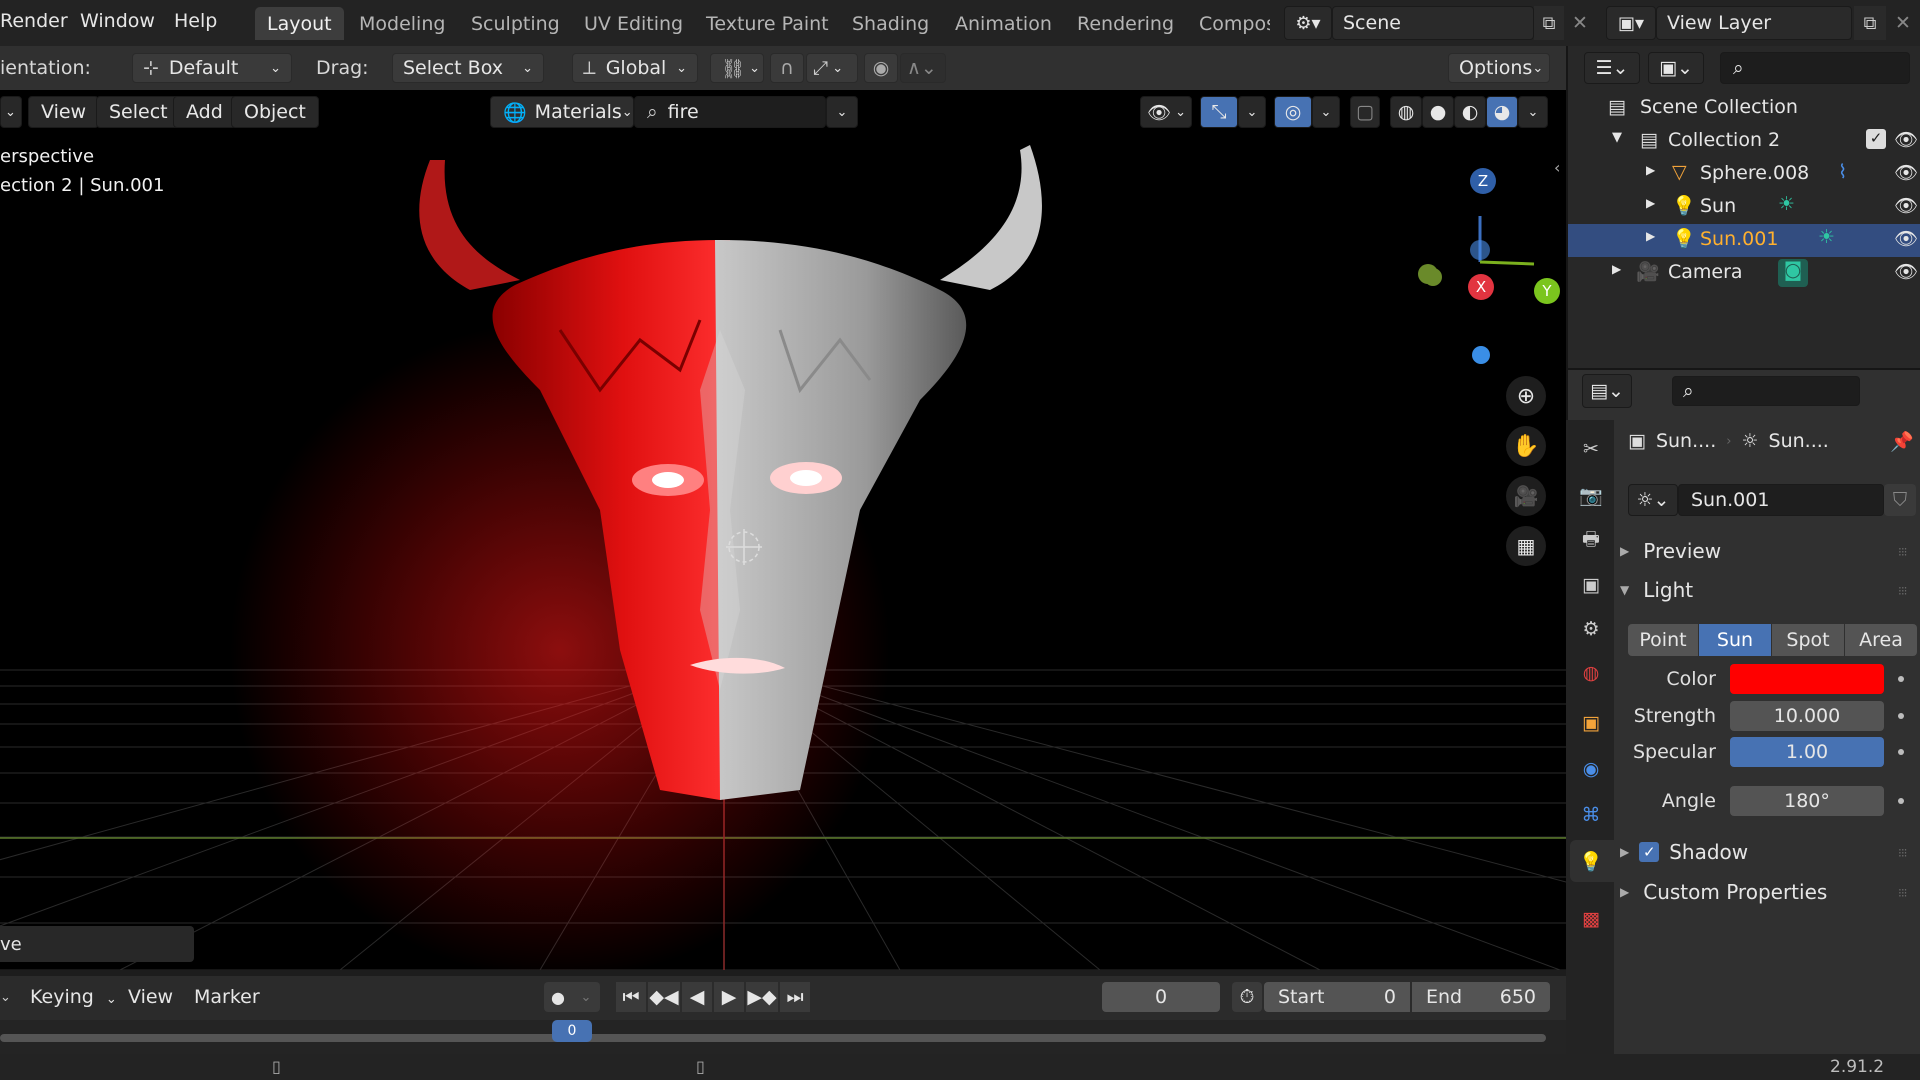 The image size is (1920, 1080). I want to click on light-data-name-field: Sun.001, so click(1781, 500).